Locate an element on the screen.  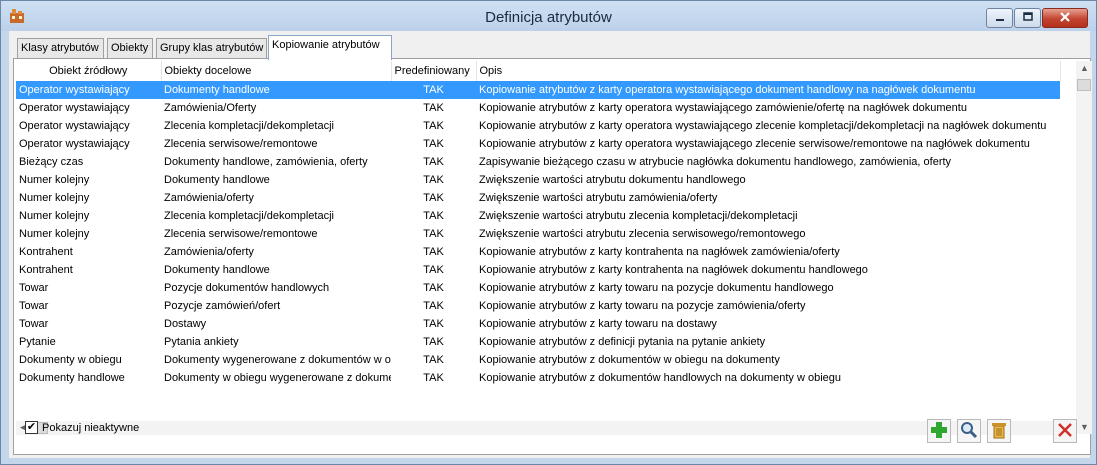
search-button is located at coordinates (969, 431).